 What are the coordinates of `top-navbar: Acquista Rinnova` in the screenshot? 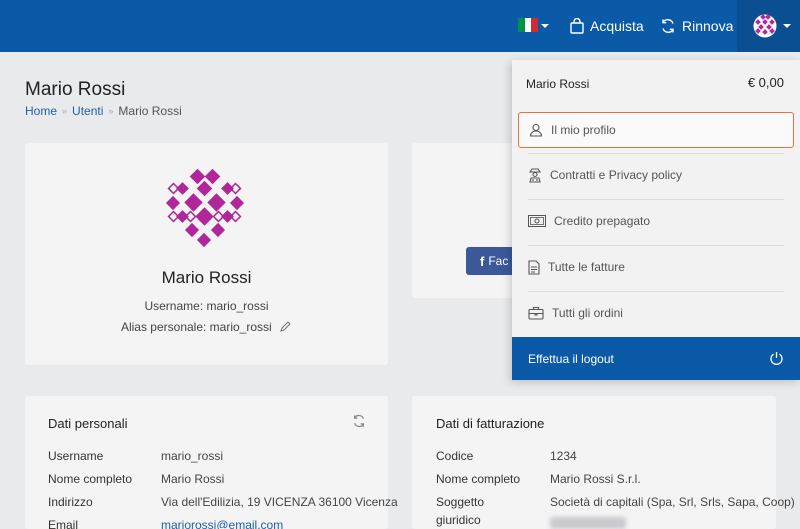 It's located at (400, 26).